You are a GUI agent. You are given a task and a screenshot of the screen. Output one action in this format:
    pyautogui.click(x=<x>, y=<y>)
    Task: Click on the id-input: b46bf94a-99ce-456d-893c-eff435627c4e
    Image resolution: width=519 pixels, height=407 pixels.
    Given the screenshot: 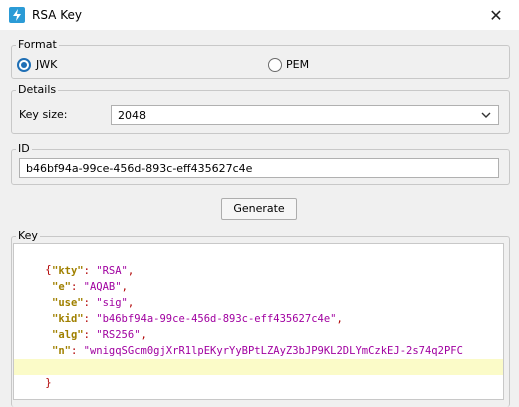 What is the action you would take?
    pyautogui.click(x=259, y=168)
    